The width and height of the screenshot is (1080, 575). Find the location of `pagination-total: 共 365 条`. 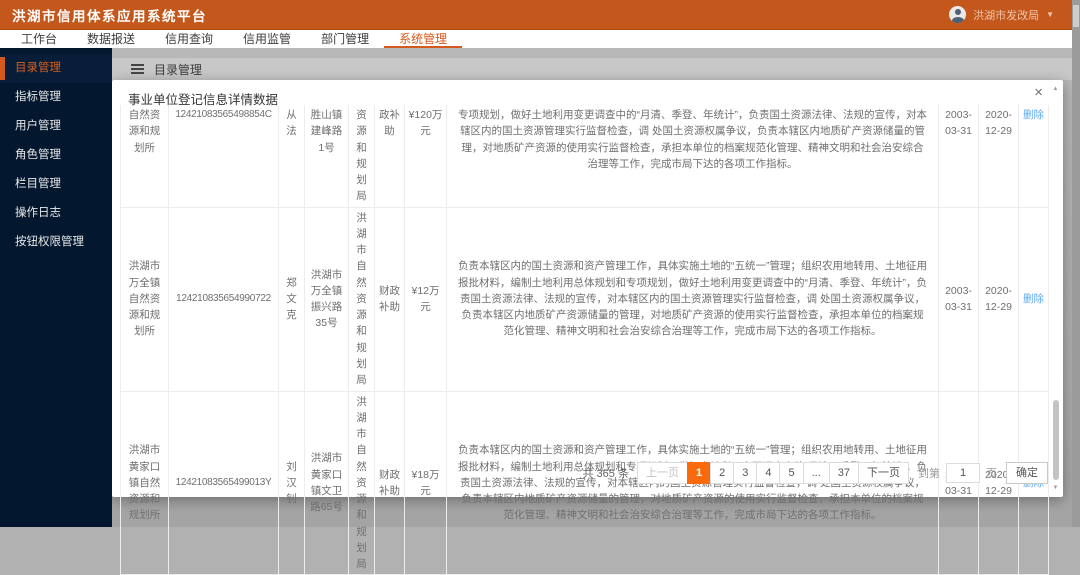

pagination-total: 共 365 条 is located at coordinates (605, 474).